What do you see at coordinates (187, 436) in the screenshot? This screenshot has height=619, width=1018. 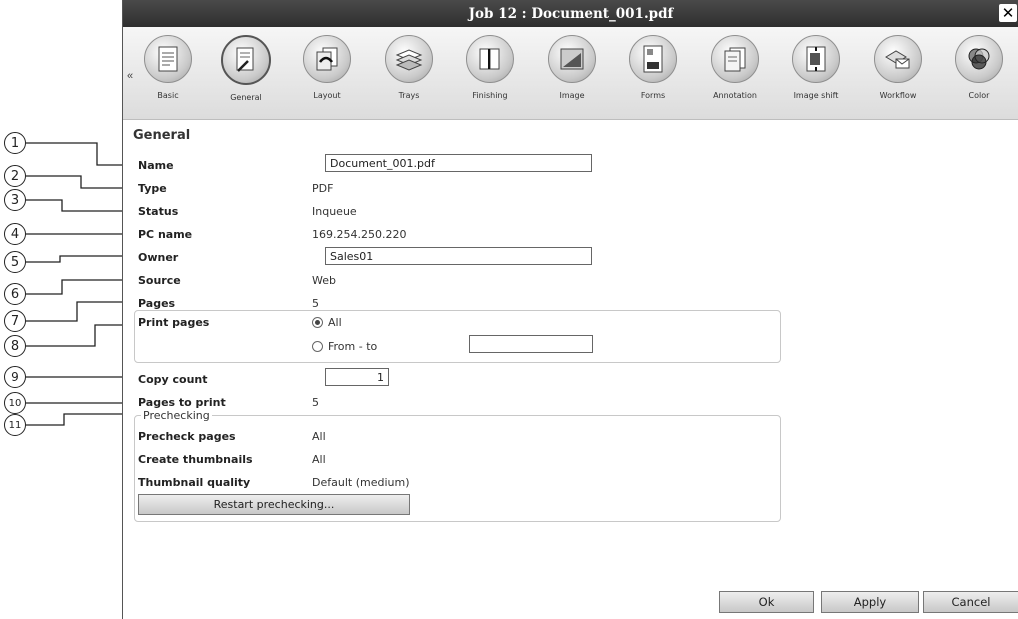 I see `precheck-pages-label: Precheck pages` at bounding box center [187, 436].